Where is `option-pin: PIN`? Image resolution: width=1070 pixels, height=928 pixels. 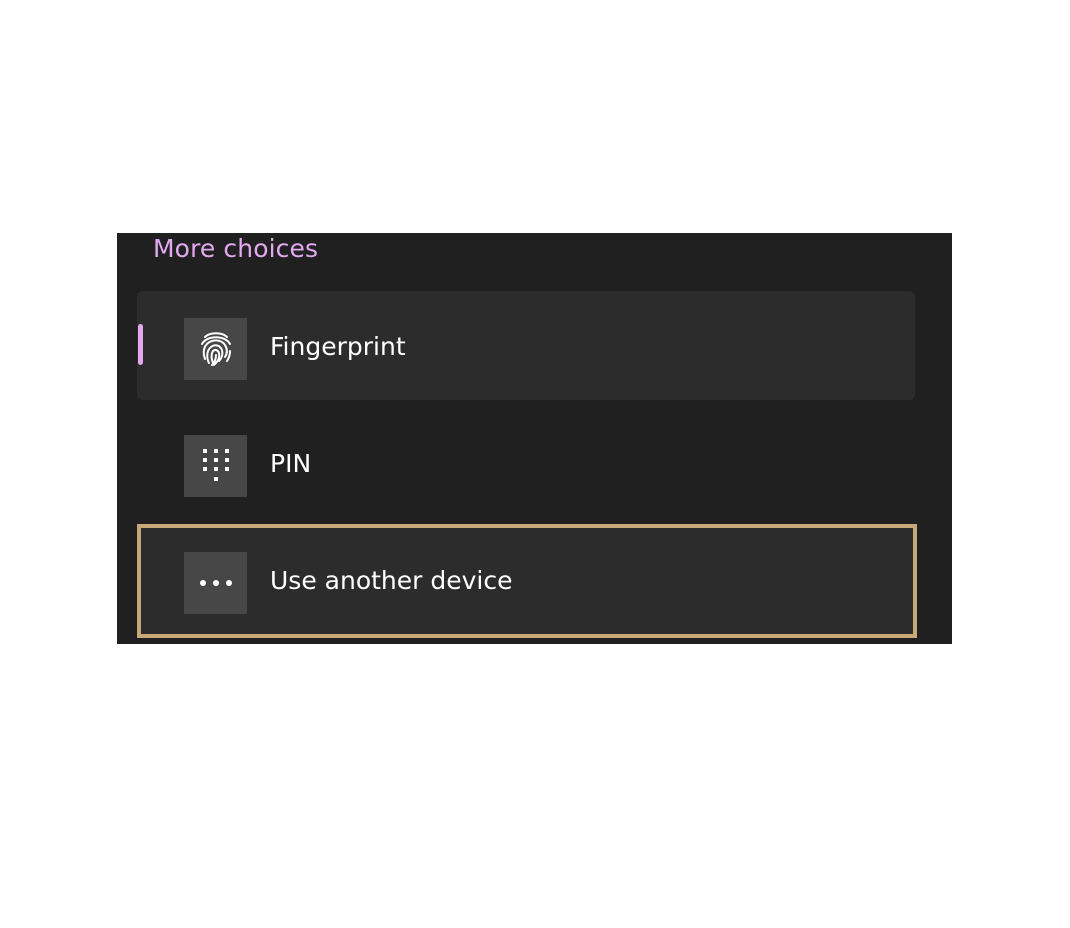 option-pin: PIN is located at coordinates (526, 462).